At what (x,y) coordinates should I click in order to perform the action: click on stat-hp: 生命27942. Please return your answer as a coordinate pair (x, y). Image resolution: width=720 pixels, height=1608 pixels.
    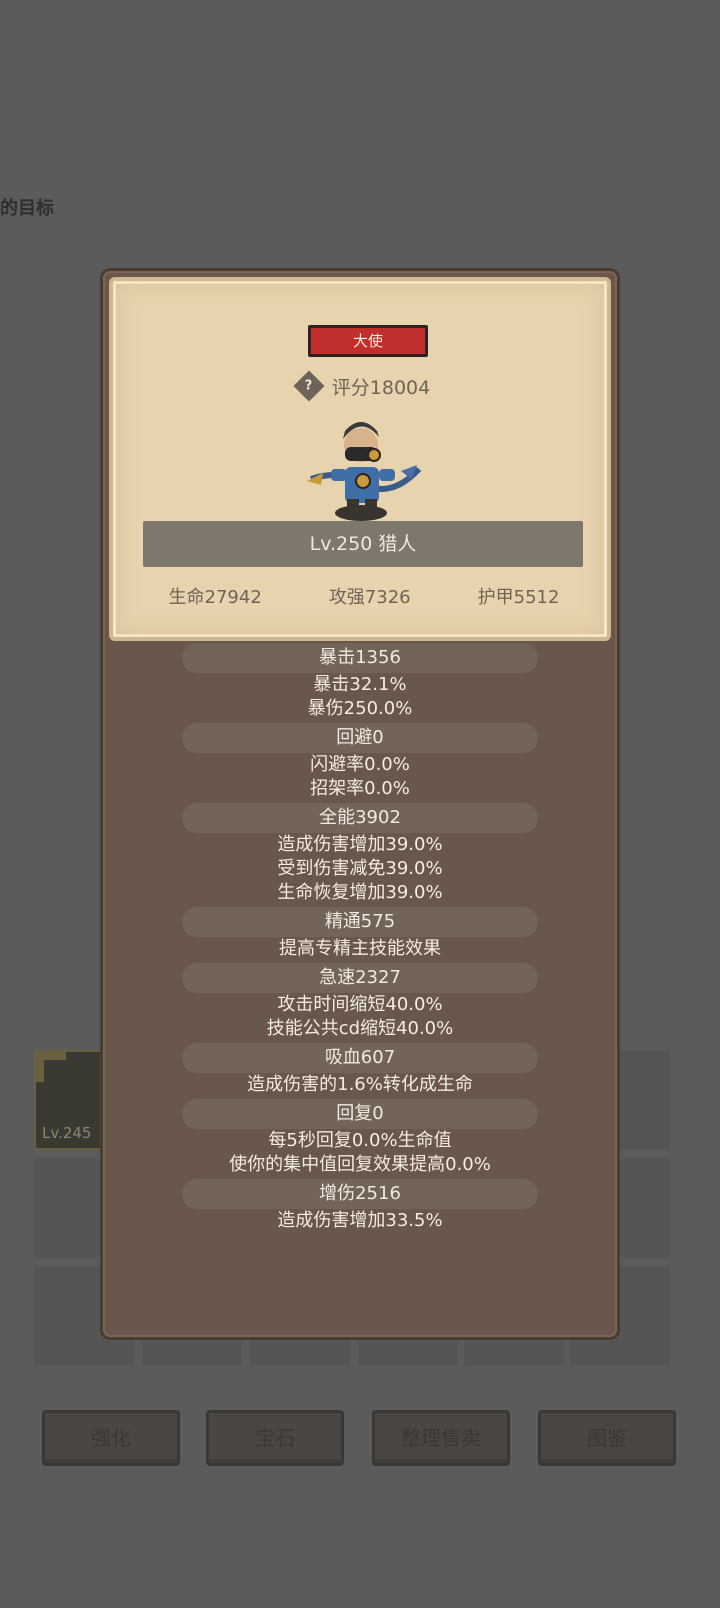
    Looking at the image, I should click on (215, 597).